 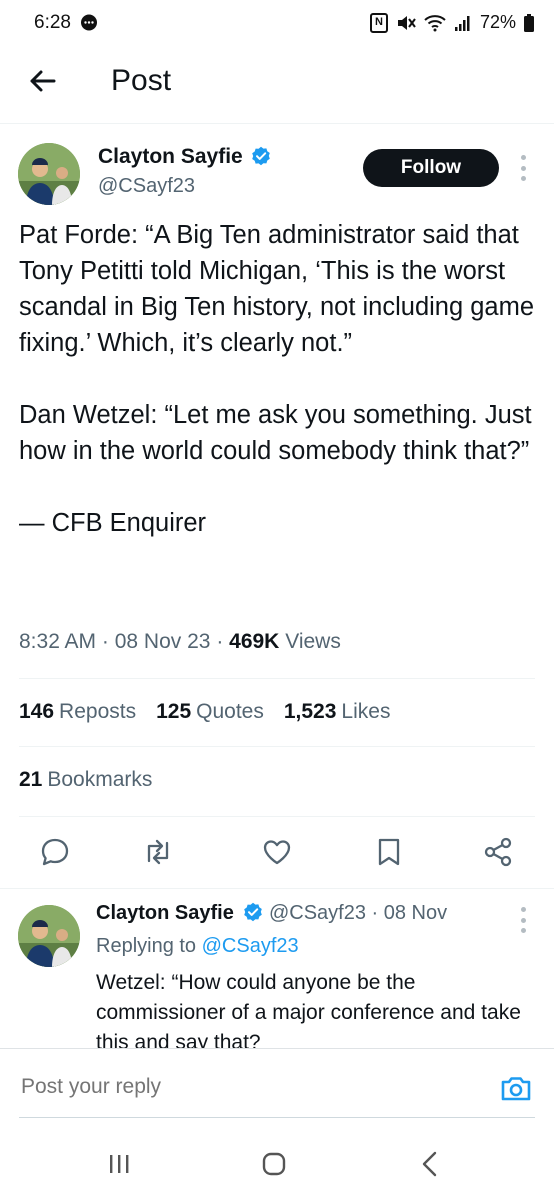 I want to click on post-date: 08 Nov 23, so click(x=162, y=641).